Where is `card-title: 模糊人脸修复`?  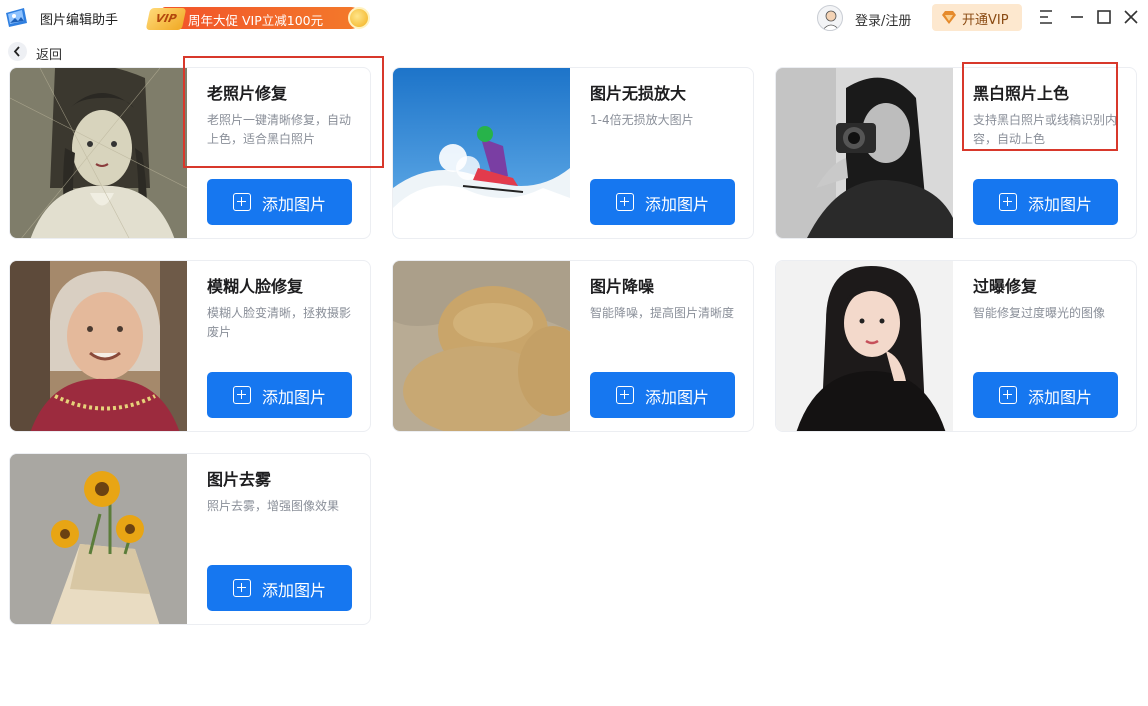
card-title: 模糊人脸修复 is located at coordinates (255, 286).